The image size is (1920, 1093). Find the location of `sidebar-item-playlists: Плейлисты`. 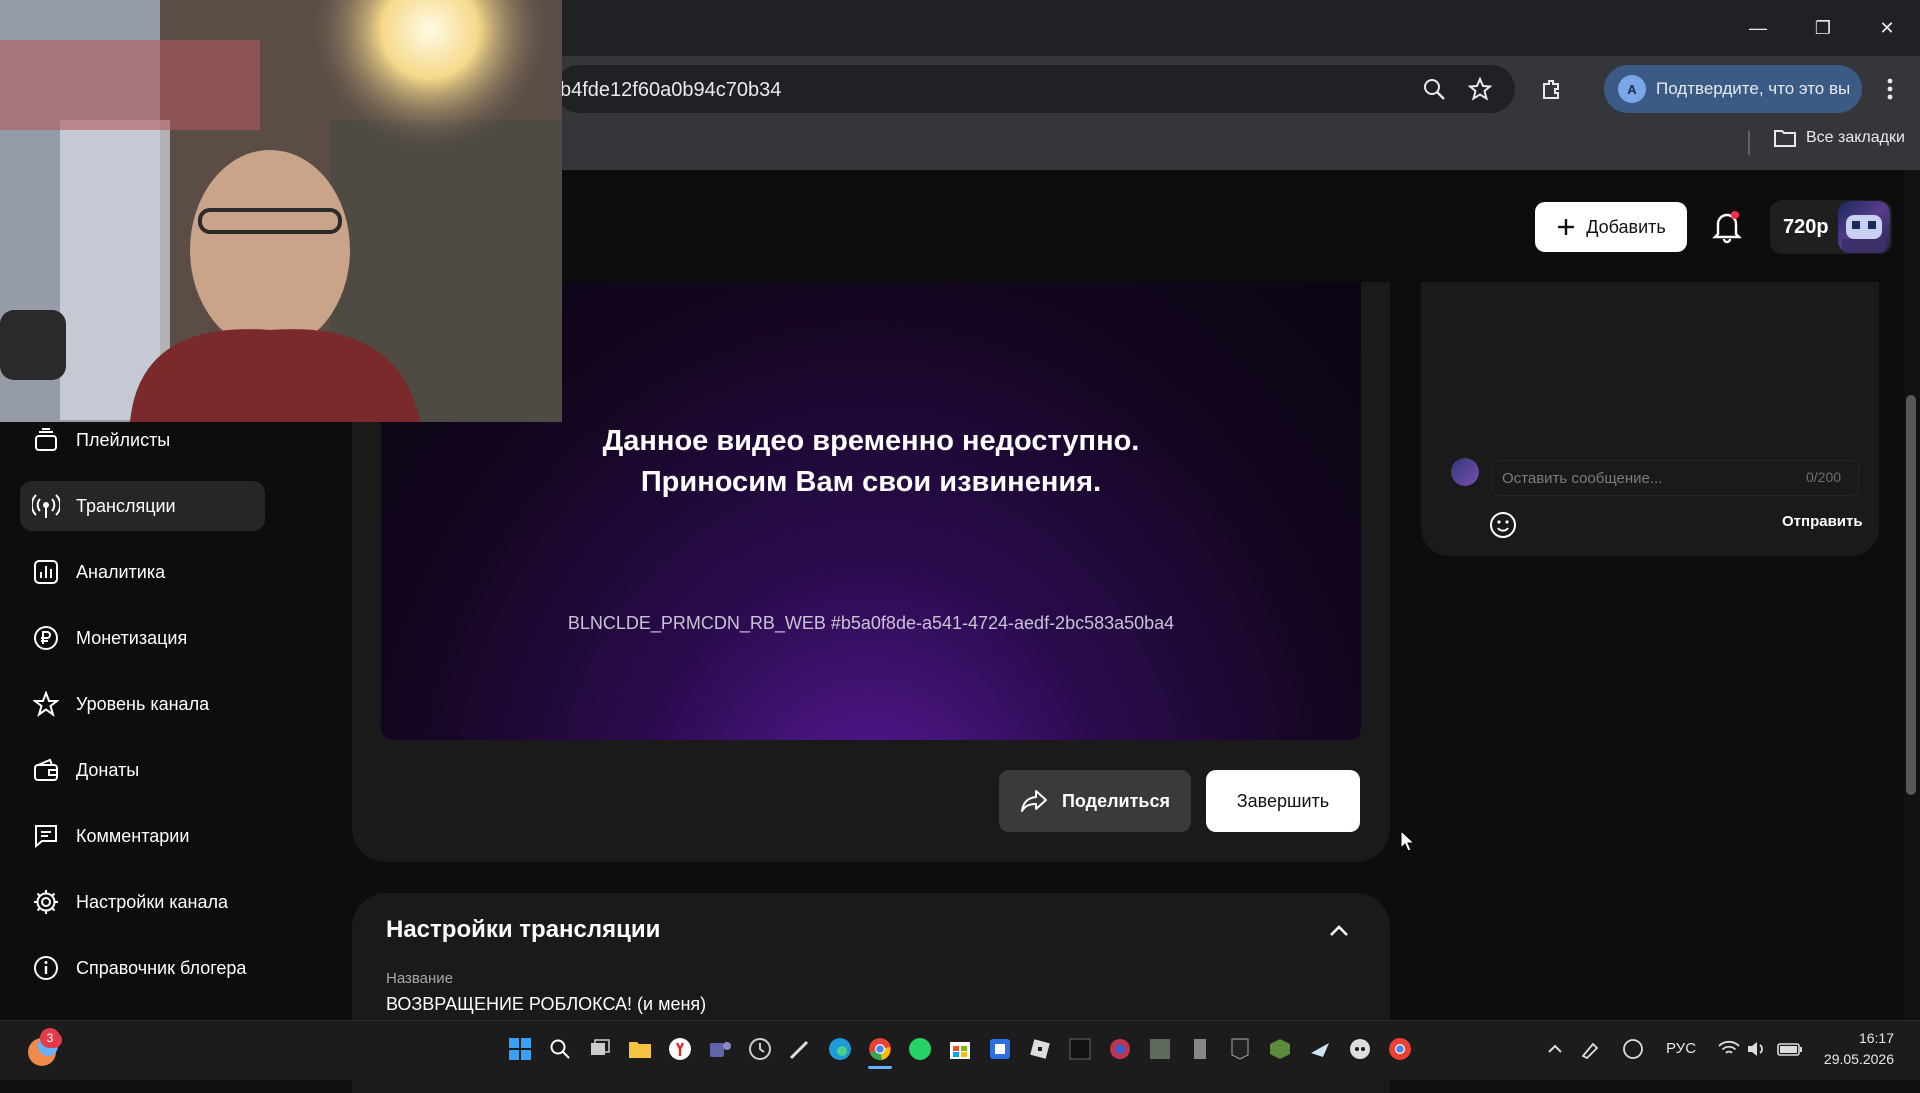

sidebar-item-playlists: Плейлисты is located at coordinates (142, 440).